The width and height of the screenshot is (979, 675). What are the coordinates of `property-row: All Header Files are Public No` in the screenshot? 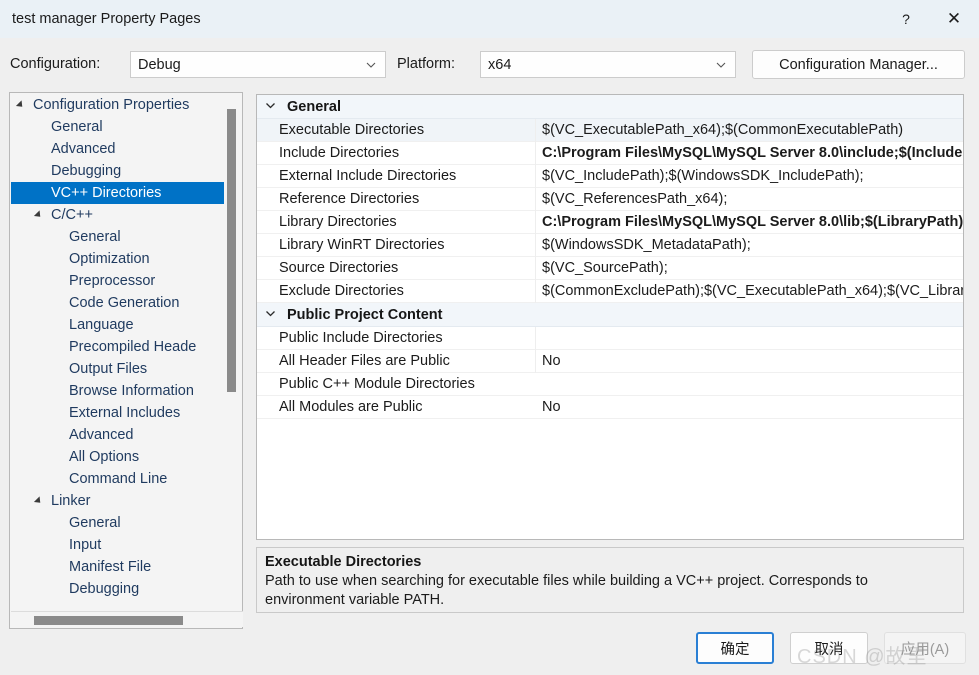 It's located at (610, 361).